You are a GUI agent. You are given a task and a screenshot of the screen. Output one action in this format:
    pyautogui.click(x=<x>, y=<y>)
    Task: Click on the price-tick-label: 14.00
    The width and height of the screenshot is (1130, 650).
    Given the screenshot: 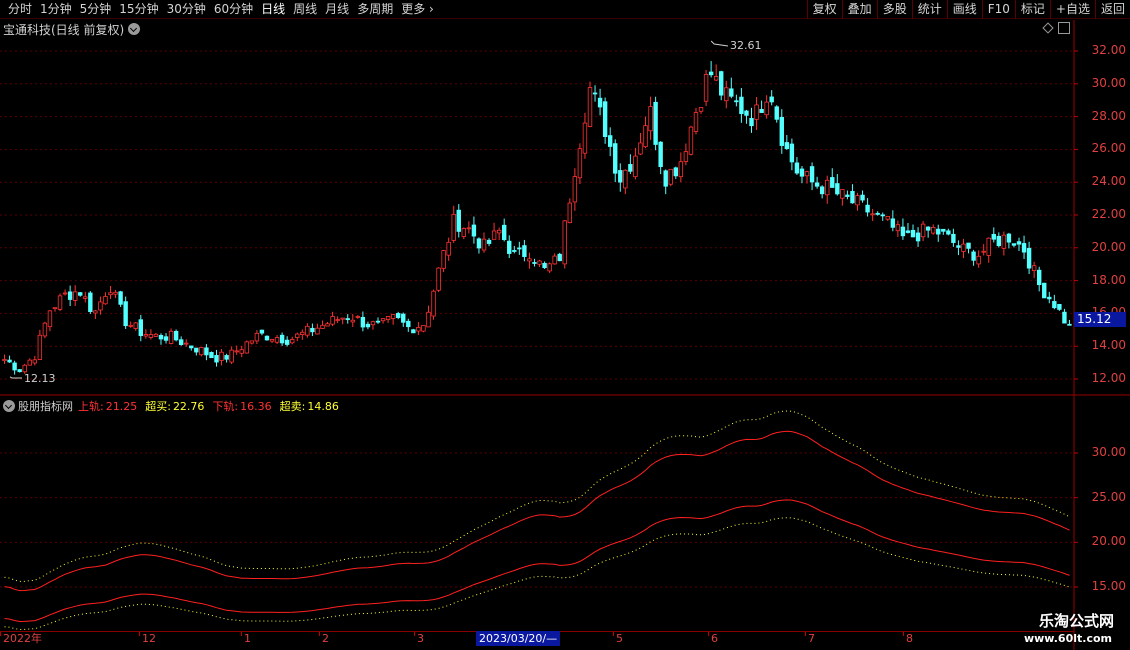 What is the action you would take?
    pyautogui.click(x=1108, y=345)
    